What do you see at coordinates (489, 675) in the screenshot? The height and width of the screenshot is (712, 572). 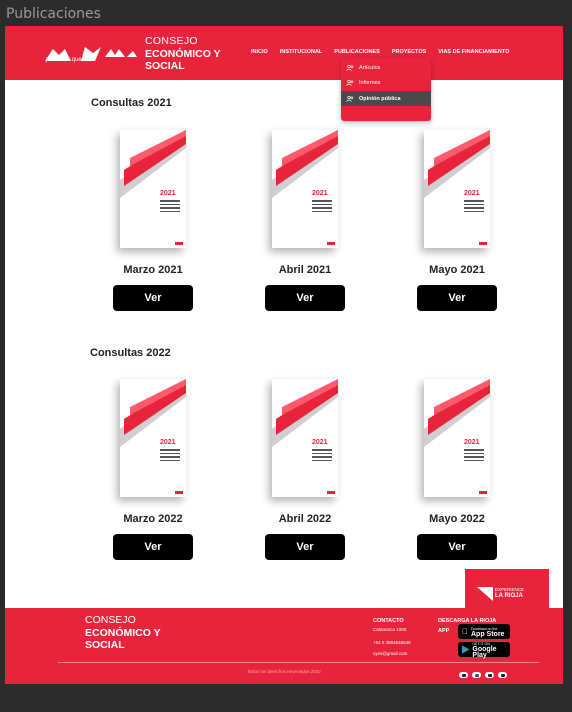 I see `youtube-icon` at bounding box center [489, 675].